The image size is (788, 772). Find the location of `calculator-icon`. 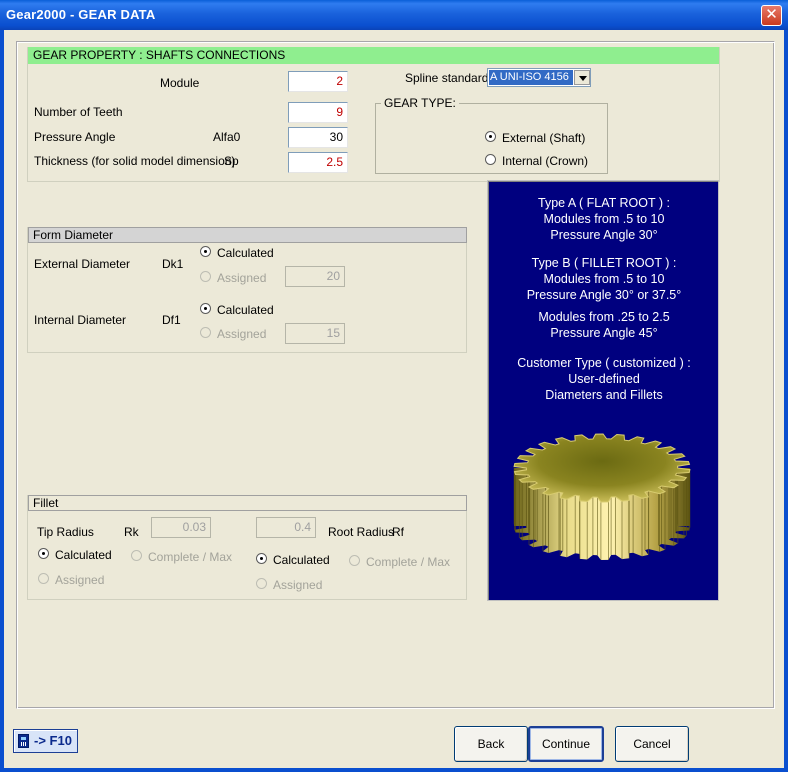

calculator-icon is located at coordinates (23, 741).